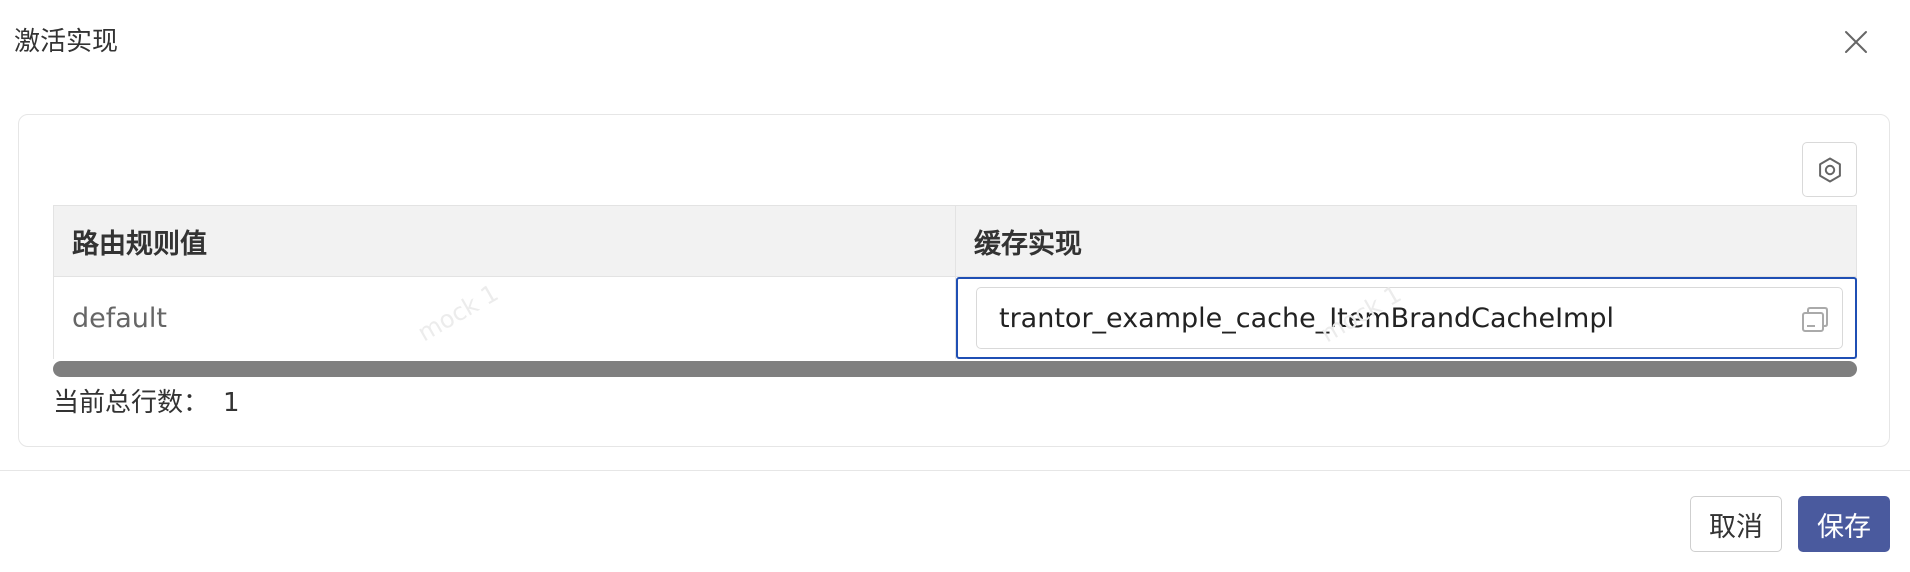 Image resolution: width=1910 pixels, height=572 pixels. I want to click on footer-divider, so click(955, 470).